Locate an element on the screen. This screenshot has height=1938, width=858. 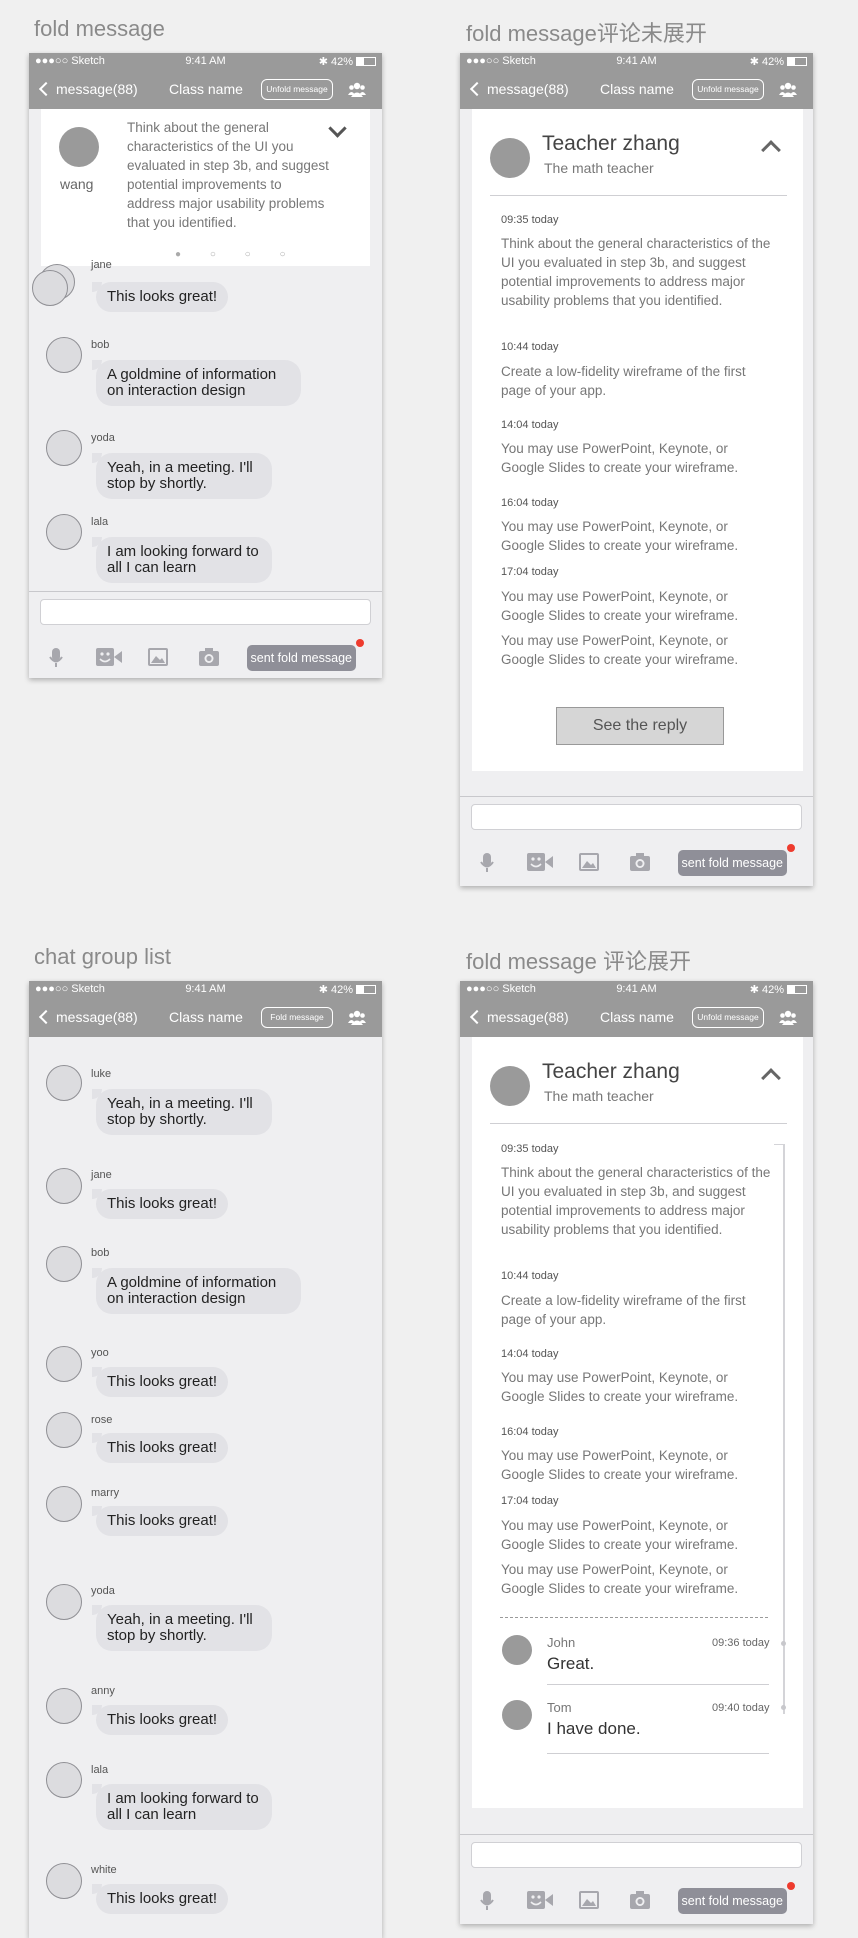
message-sender: yoda is located at coordinates (103, 1591).